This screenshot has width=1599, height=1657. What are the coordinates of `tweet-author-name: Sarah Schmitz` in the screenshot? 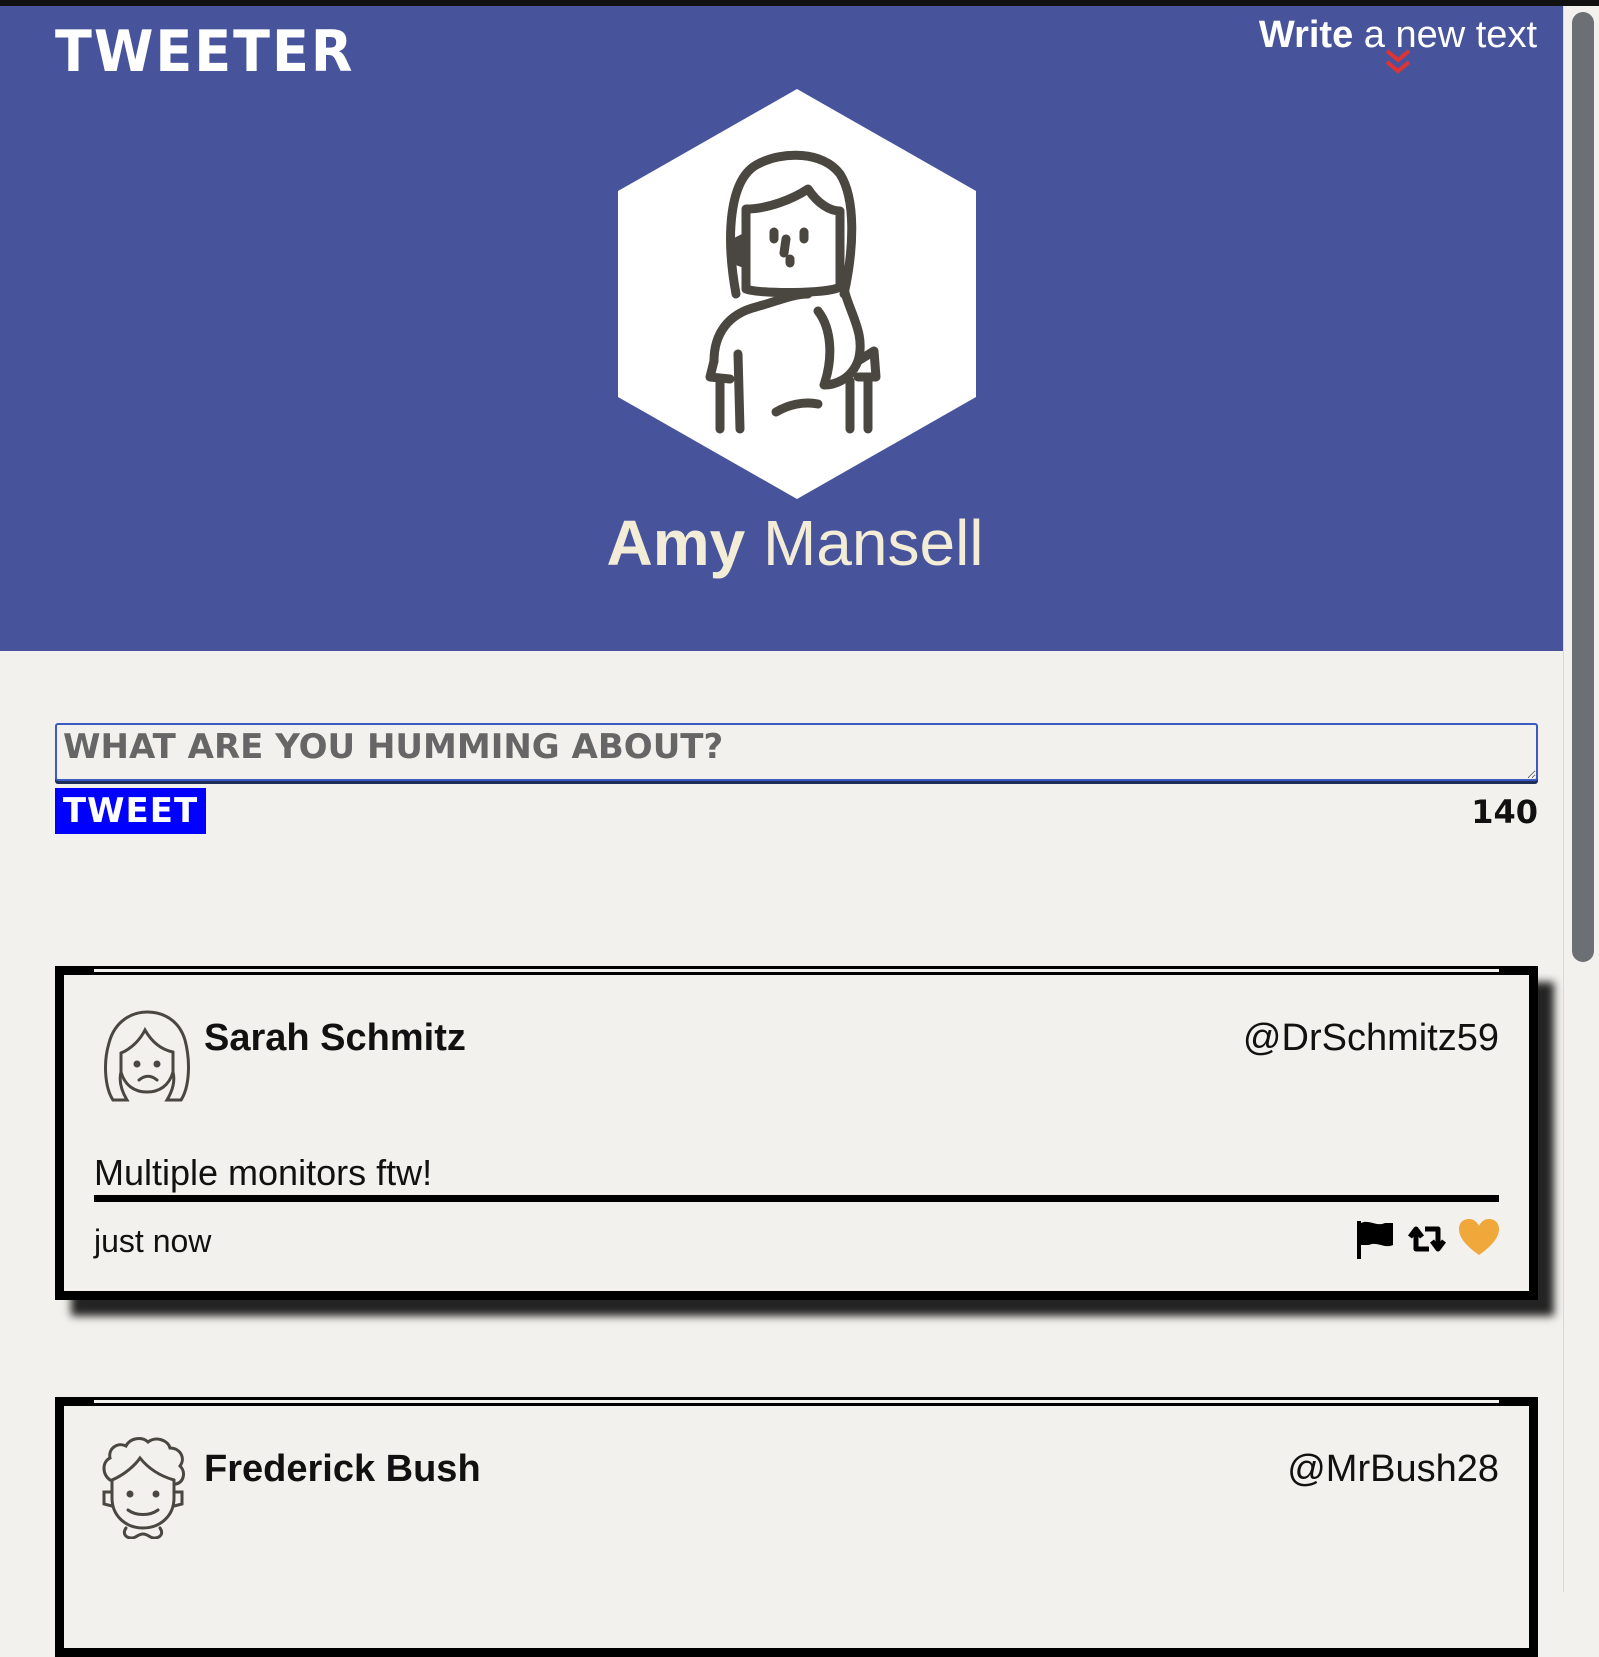 It's located at (335, 1038).